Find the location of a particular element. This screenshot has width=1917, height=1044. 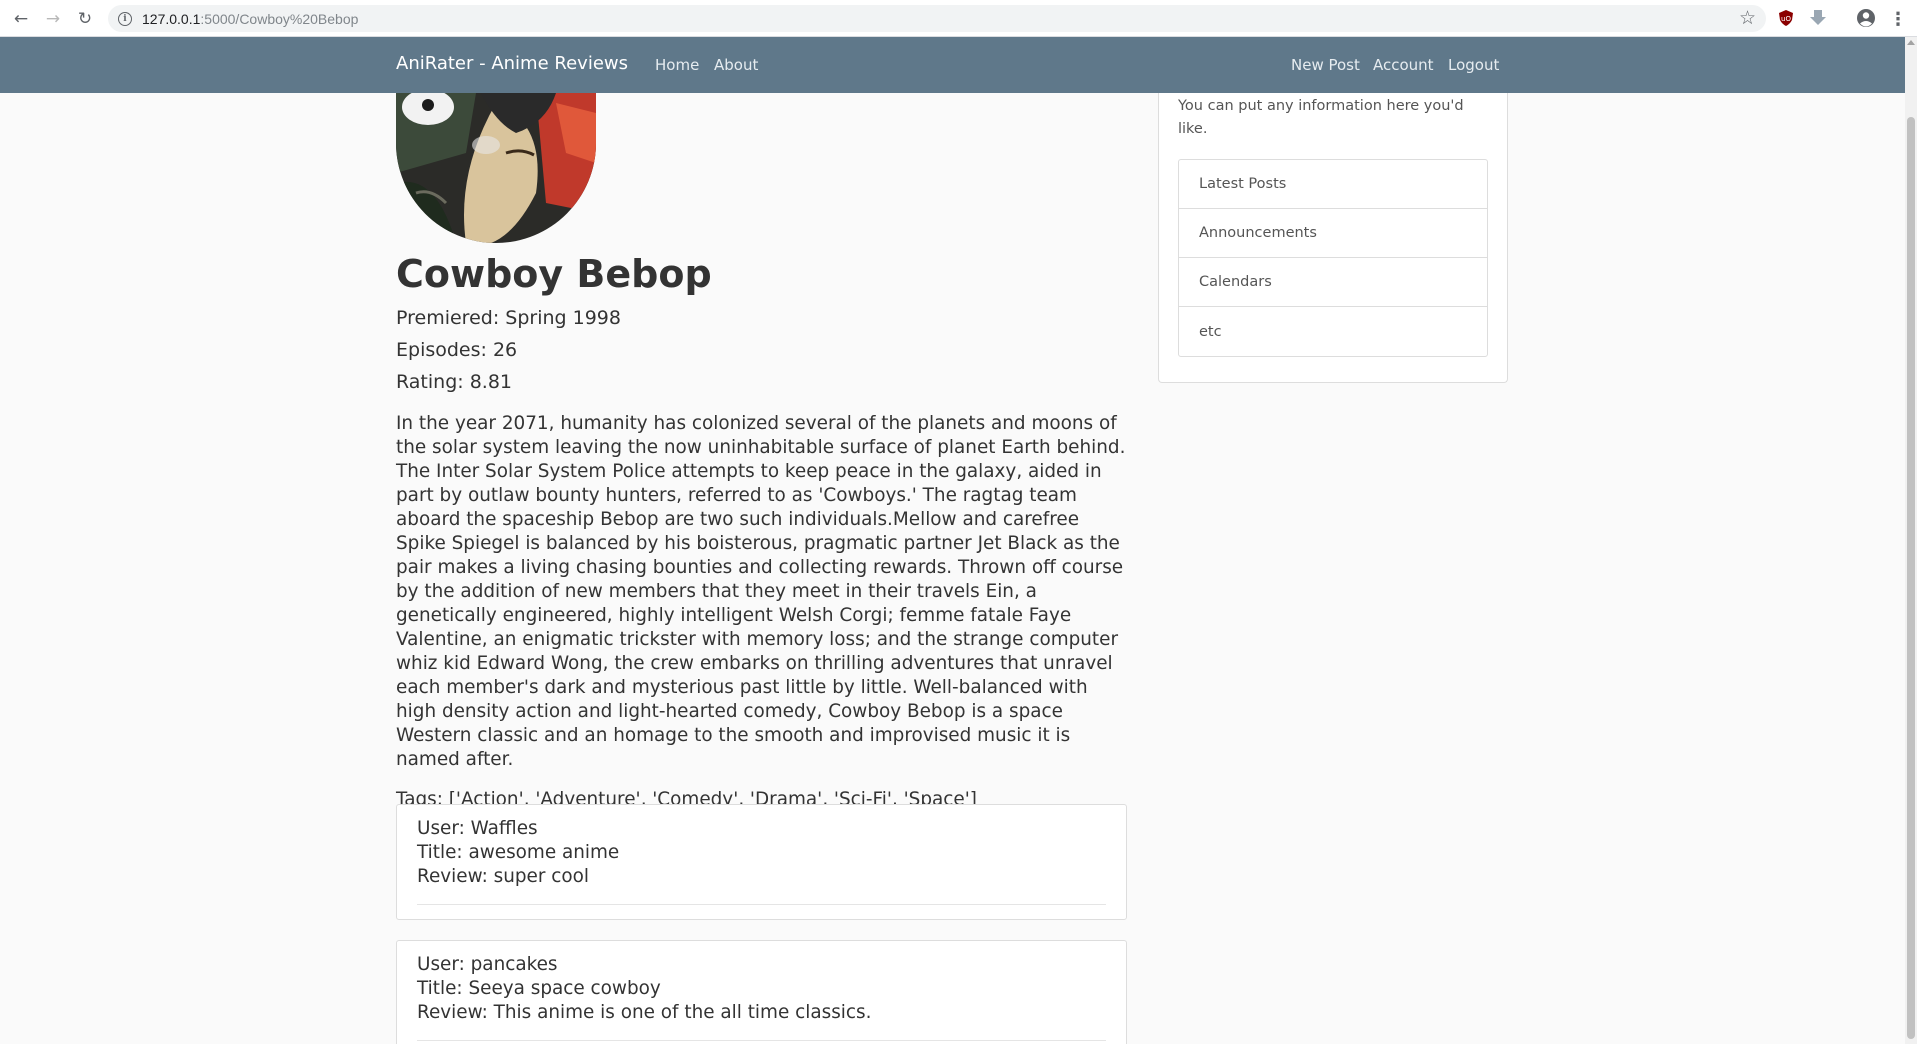

page-scrollbar is located at coordinates (1911, 540).